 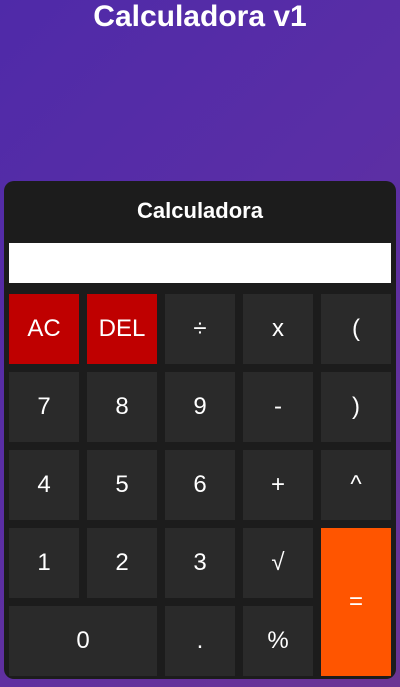 What do you see at coordinates (200, 16) in the screenshot?
I see `page-title: Calculadora v1` at bounding box center [200, 16].